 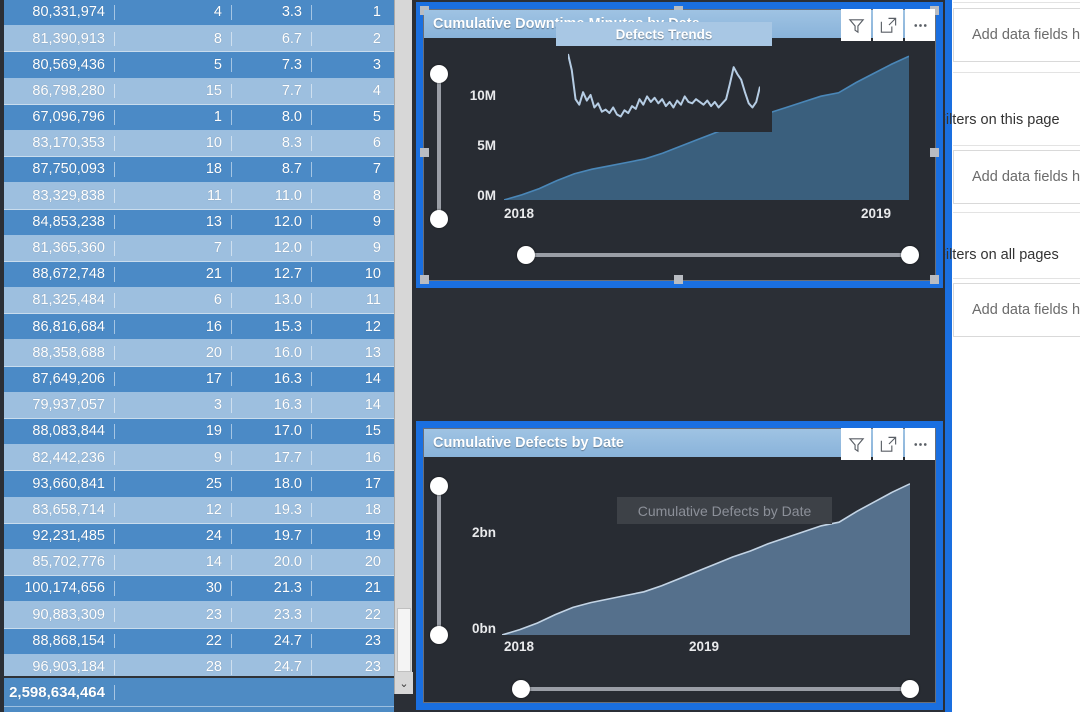 What do you see at coordinates (199, 458) in the screenshot?
I see `table-row: 82,442,236 9 17.7 16` at bounding box center [199, 458].